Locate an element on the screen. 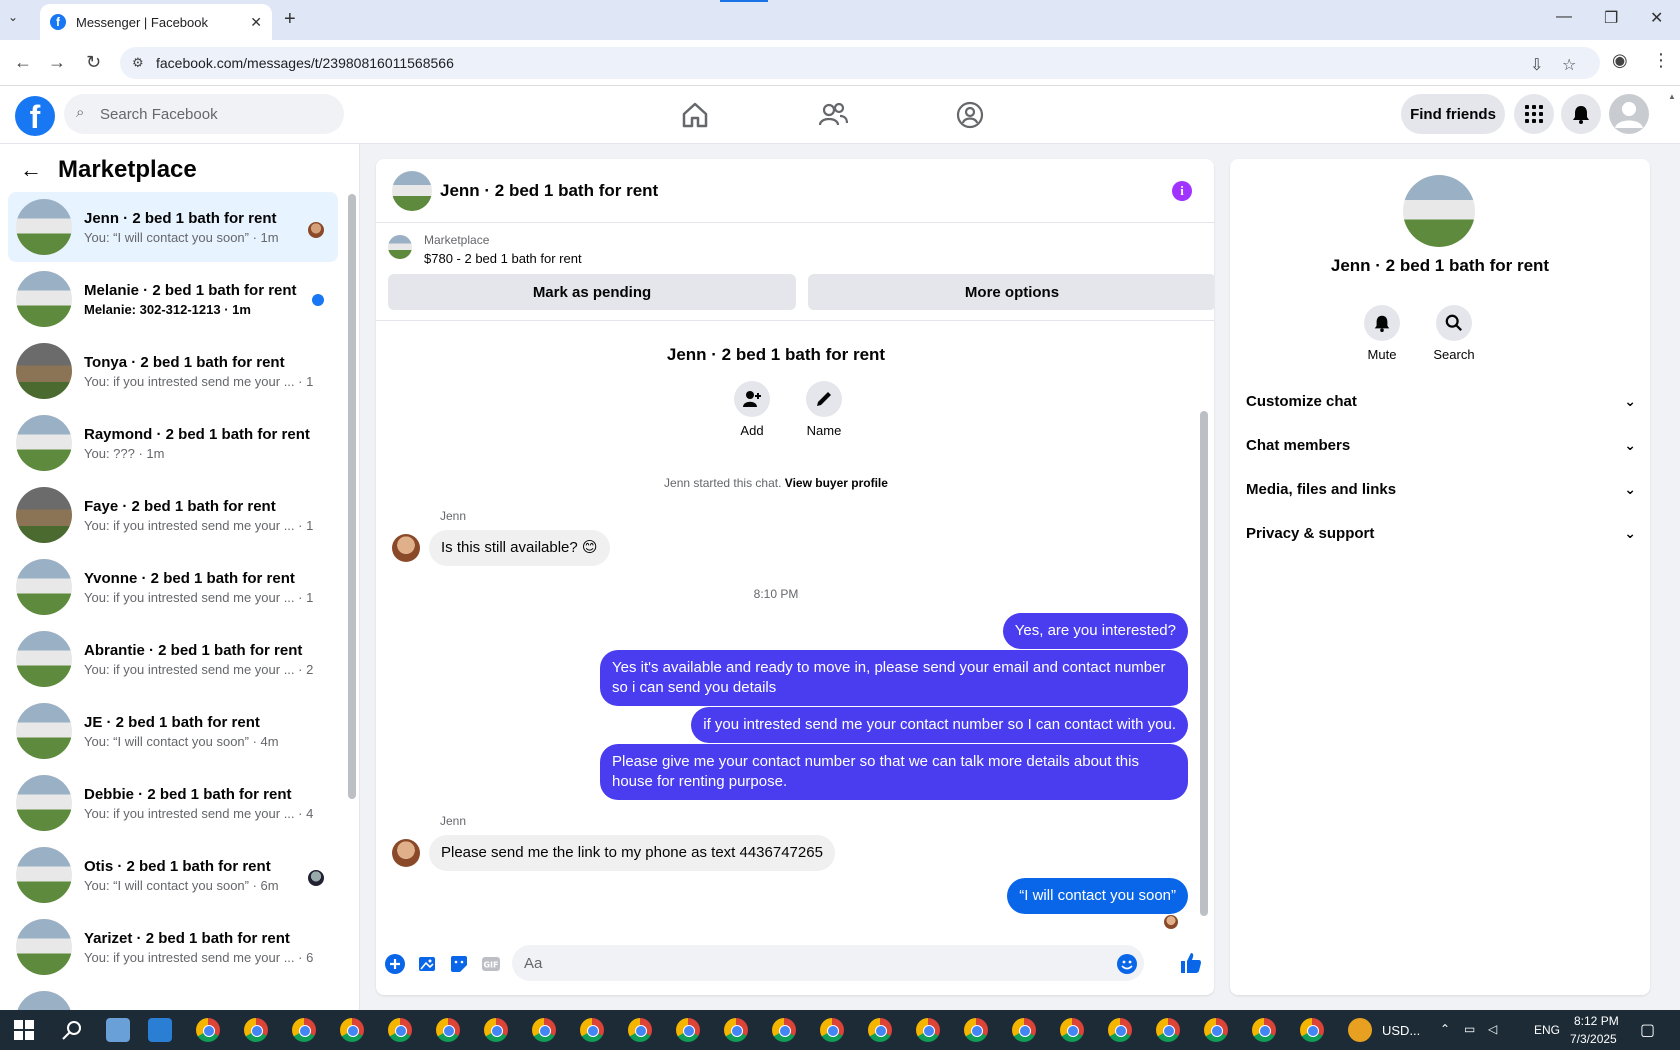 The height and width of the screenshot is (1050, 1680). browser-menu-icon: ⋮ is located at coordinates (1661, 60).